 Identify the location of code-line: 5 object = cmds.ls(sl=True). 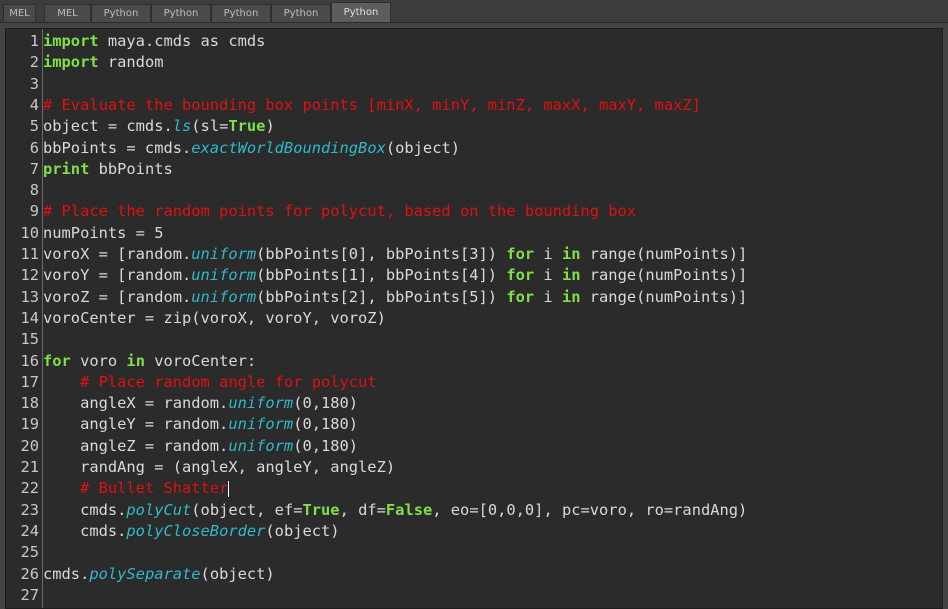
(471, 126).